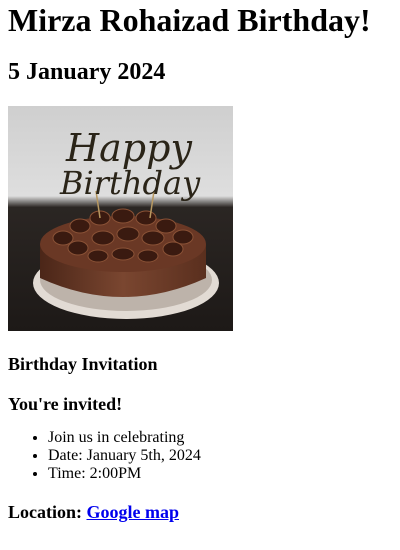  What do you see at coordinates (65, 404) in the screenshot?
I see `invitation-subheading: You're invited!` at bounding box center [65, 404].